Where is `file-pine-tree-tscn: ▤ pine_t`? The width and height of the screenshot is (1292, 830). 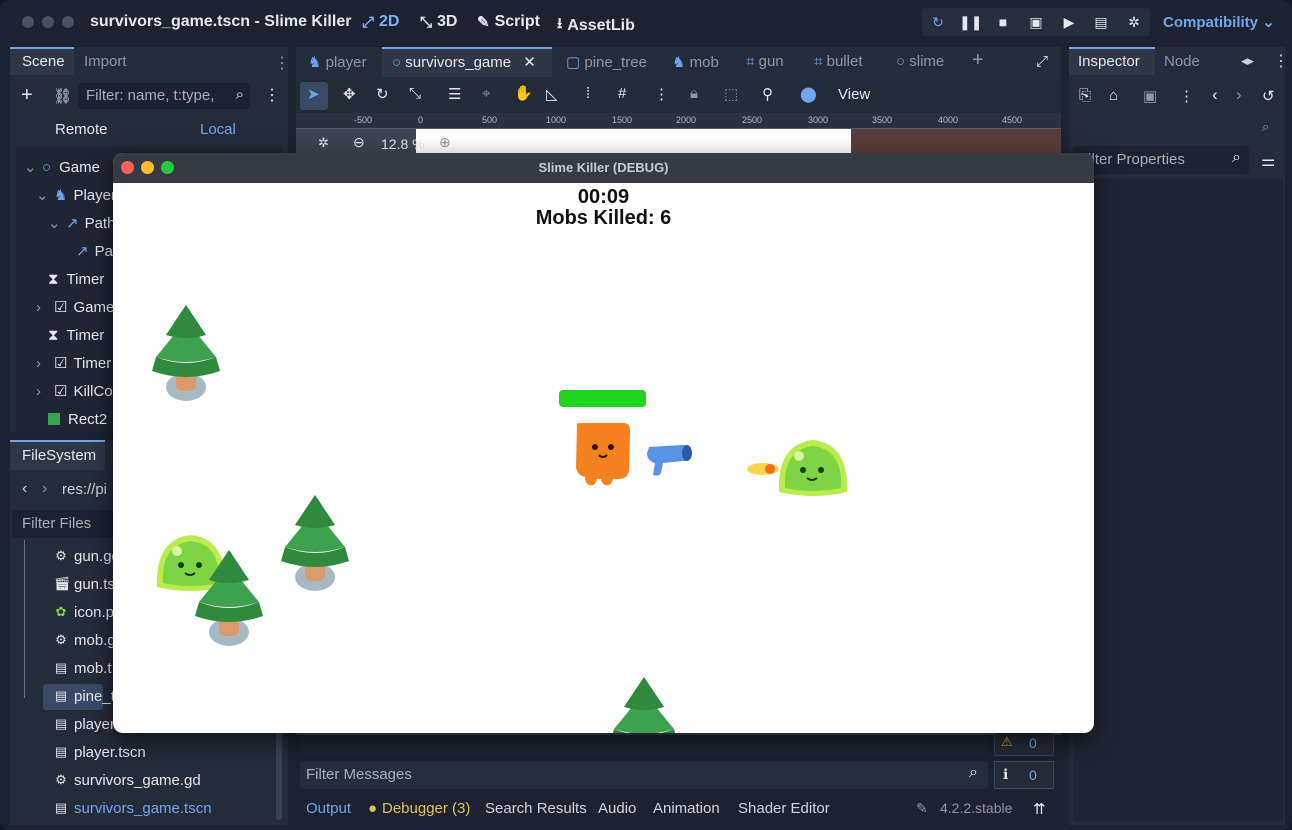 file-pine-tree-tscn: ▤ pine_t is located at coordinates (84, 696).